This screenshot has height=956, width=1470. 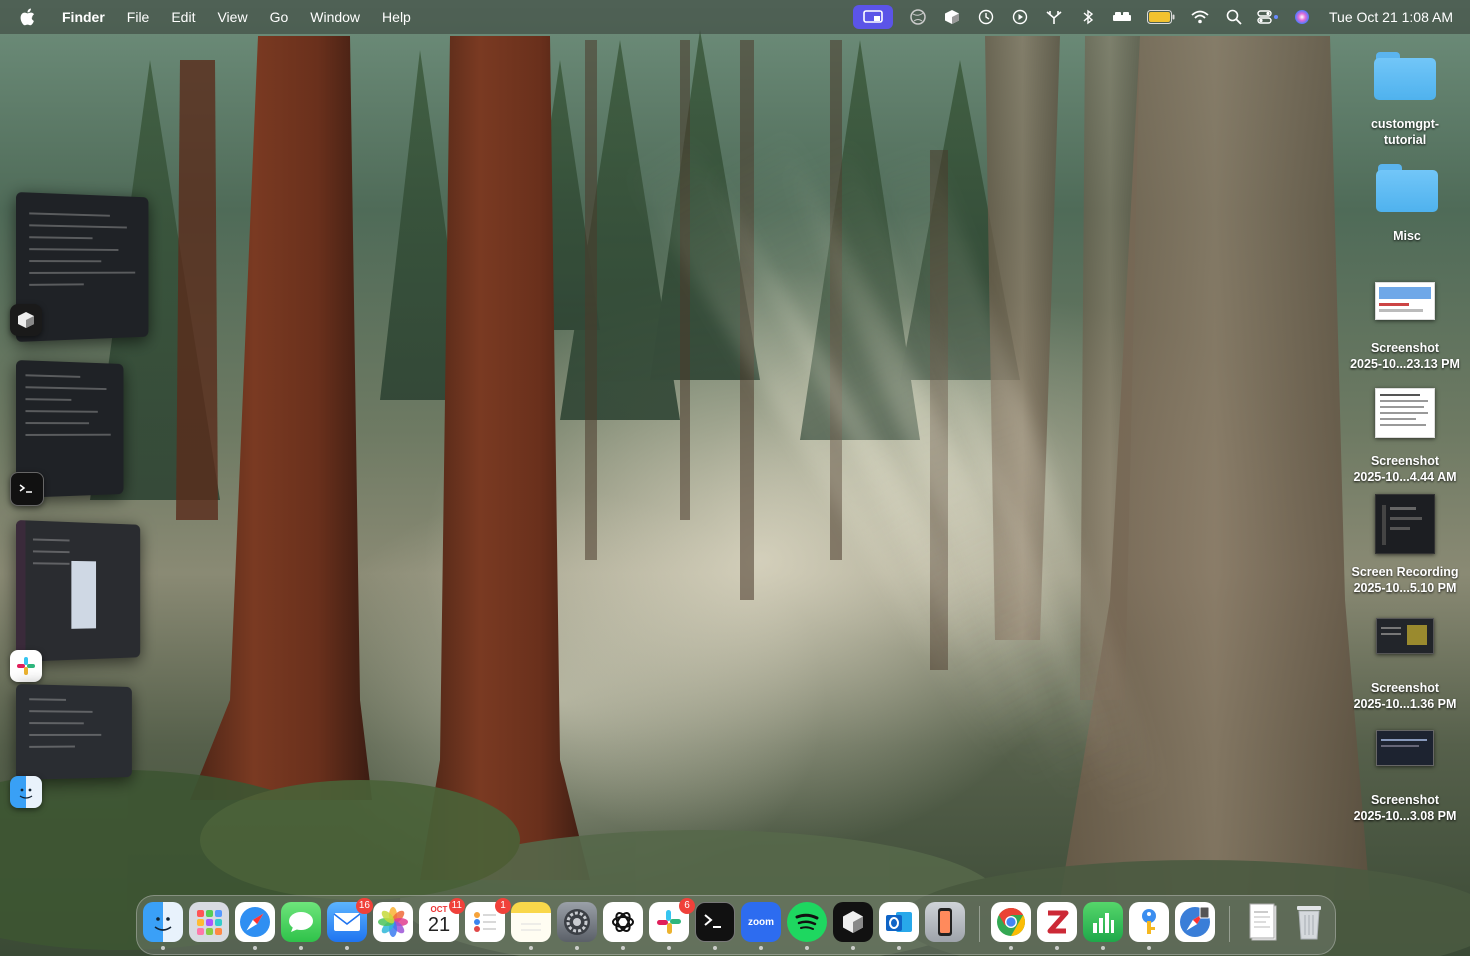 I want to click on desktop-item-label: Misc, so click(x=1407, y=236).